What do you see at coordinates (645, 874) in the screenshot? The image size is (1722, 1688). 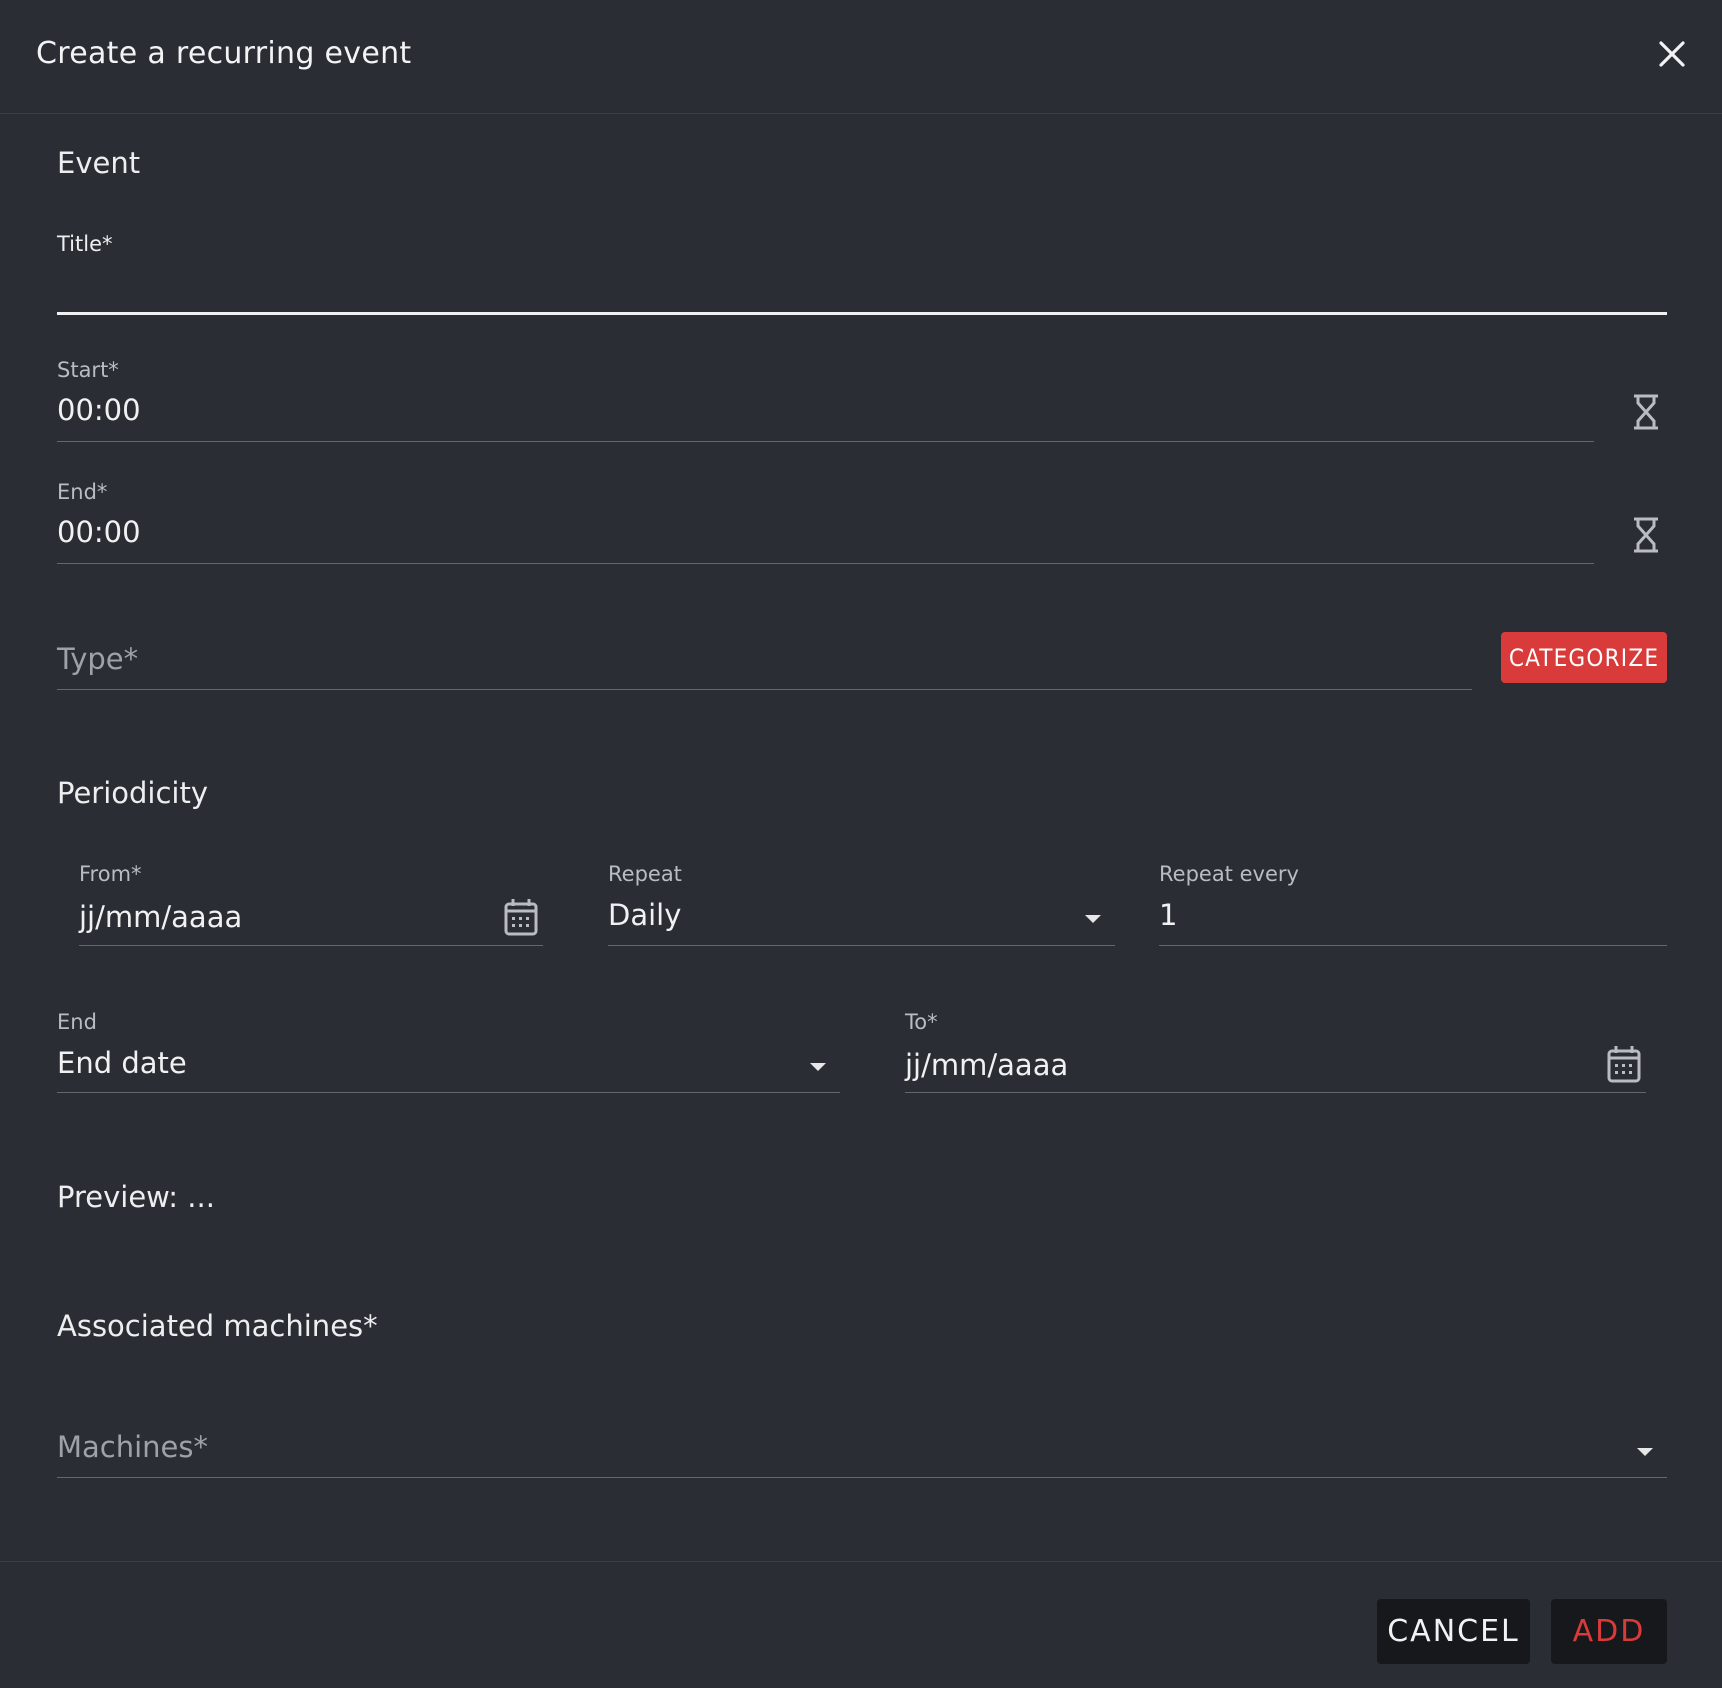 I see `repeat-label: Repeat` at bounding box center [645, 874].